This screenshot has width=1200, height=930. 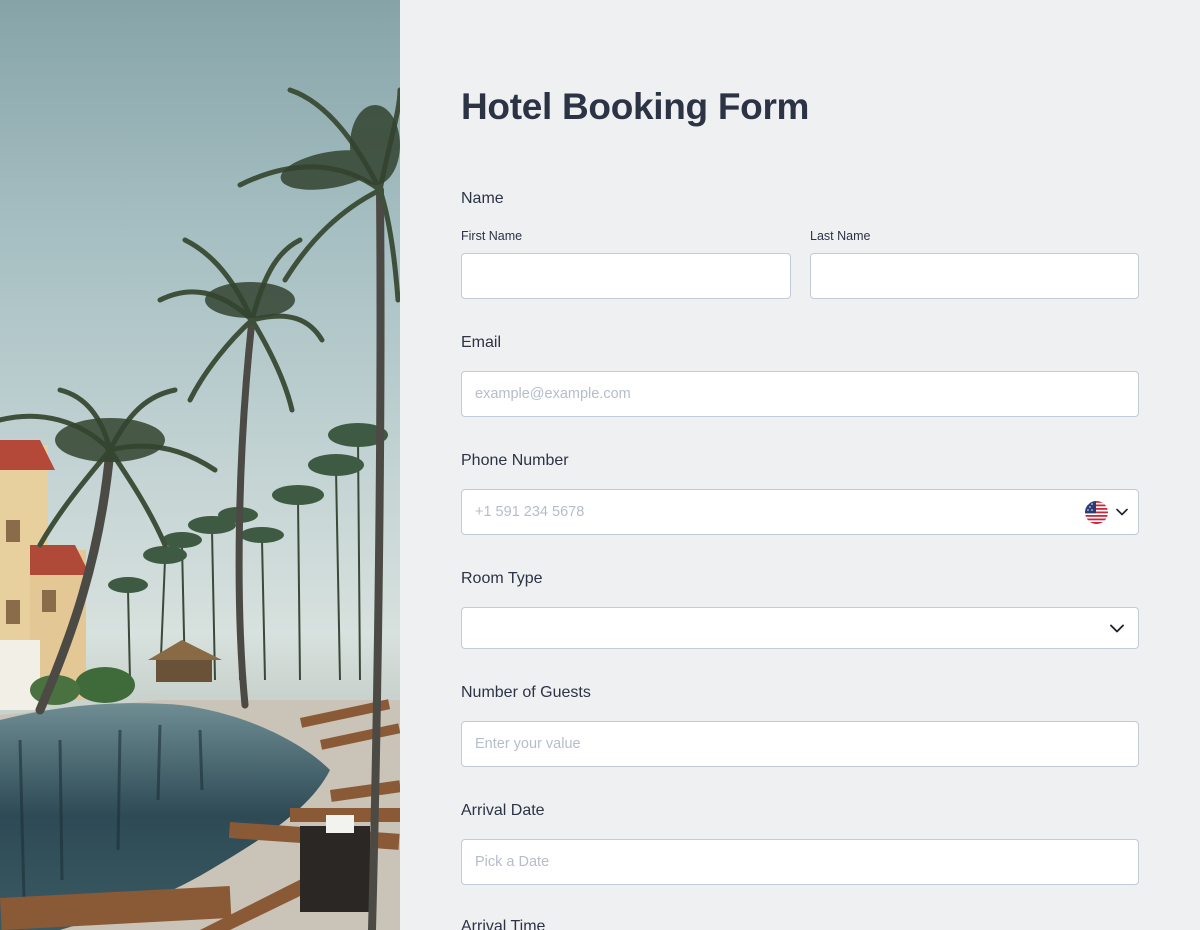 I want to click on phone-input: +1 591 234 5678, so click(x=800, y=512).